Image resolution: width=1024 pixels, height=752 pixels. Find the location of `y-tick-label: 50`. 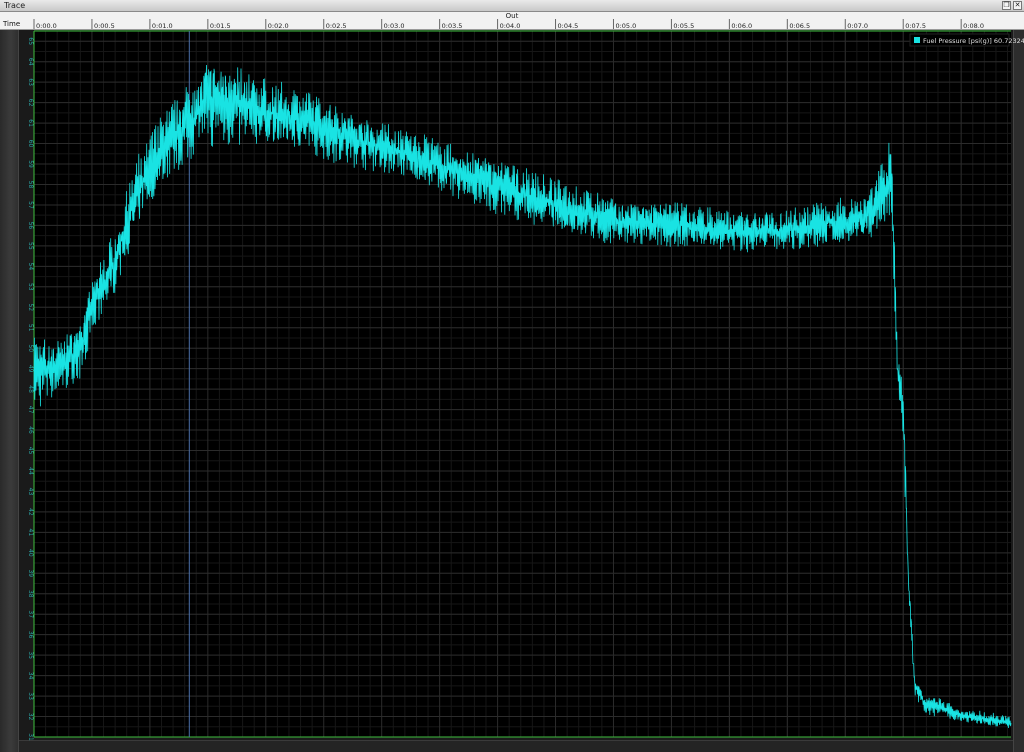

y-tick-label: 50 is located at coordinates (30, 348).